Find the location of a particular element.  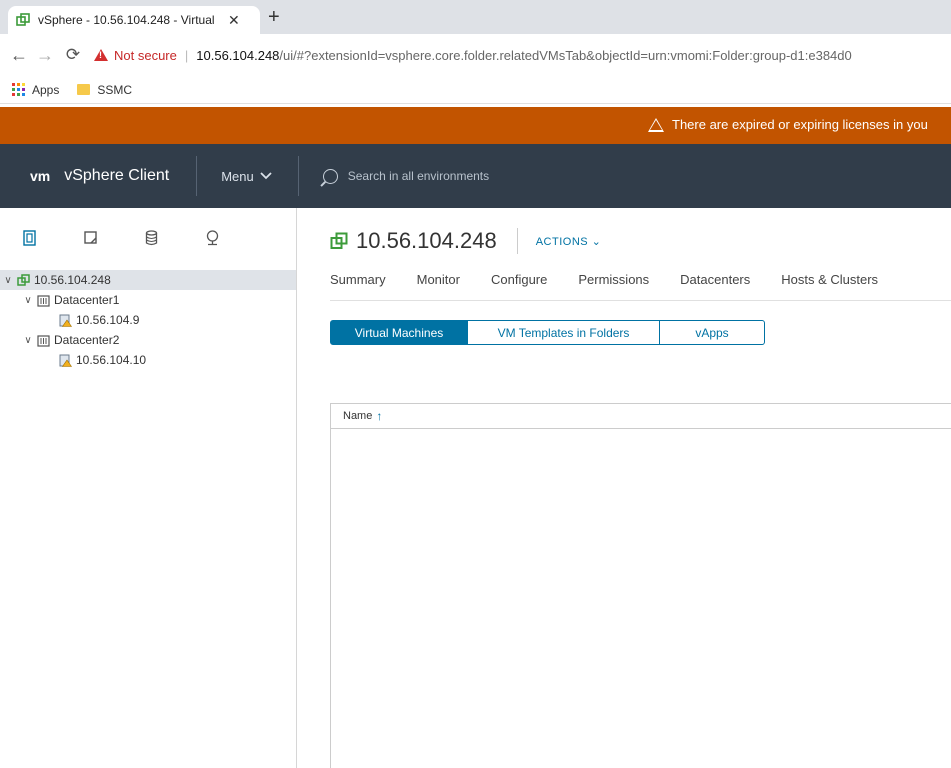

chevron-down-icon is located at coordinates (266, 176).